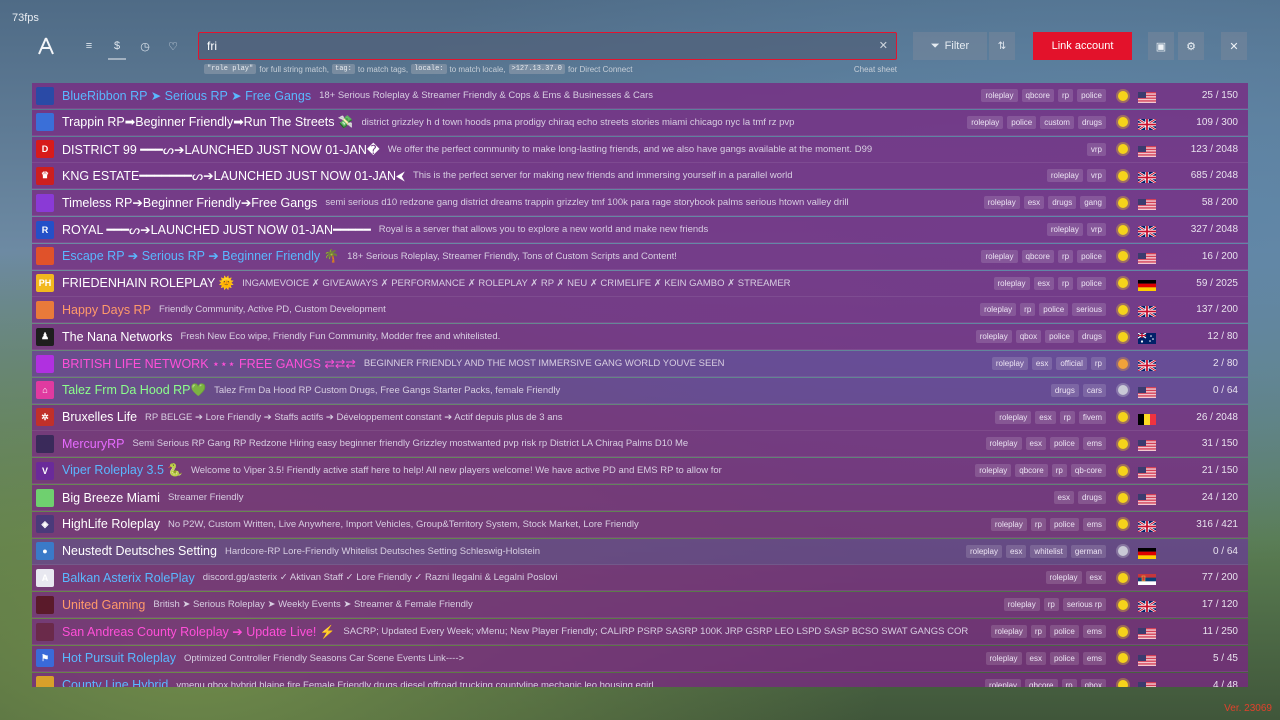 Image resolution: width=1280 pixels, height=720 pixels. I want to click on monitor-button: ▣, so click(1161, 46).